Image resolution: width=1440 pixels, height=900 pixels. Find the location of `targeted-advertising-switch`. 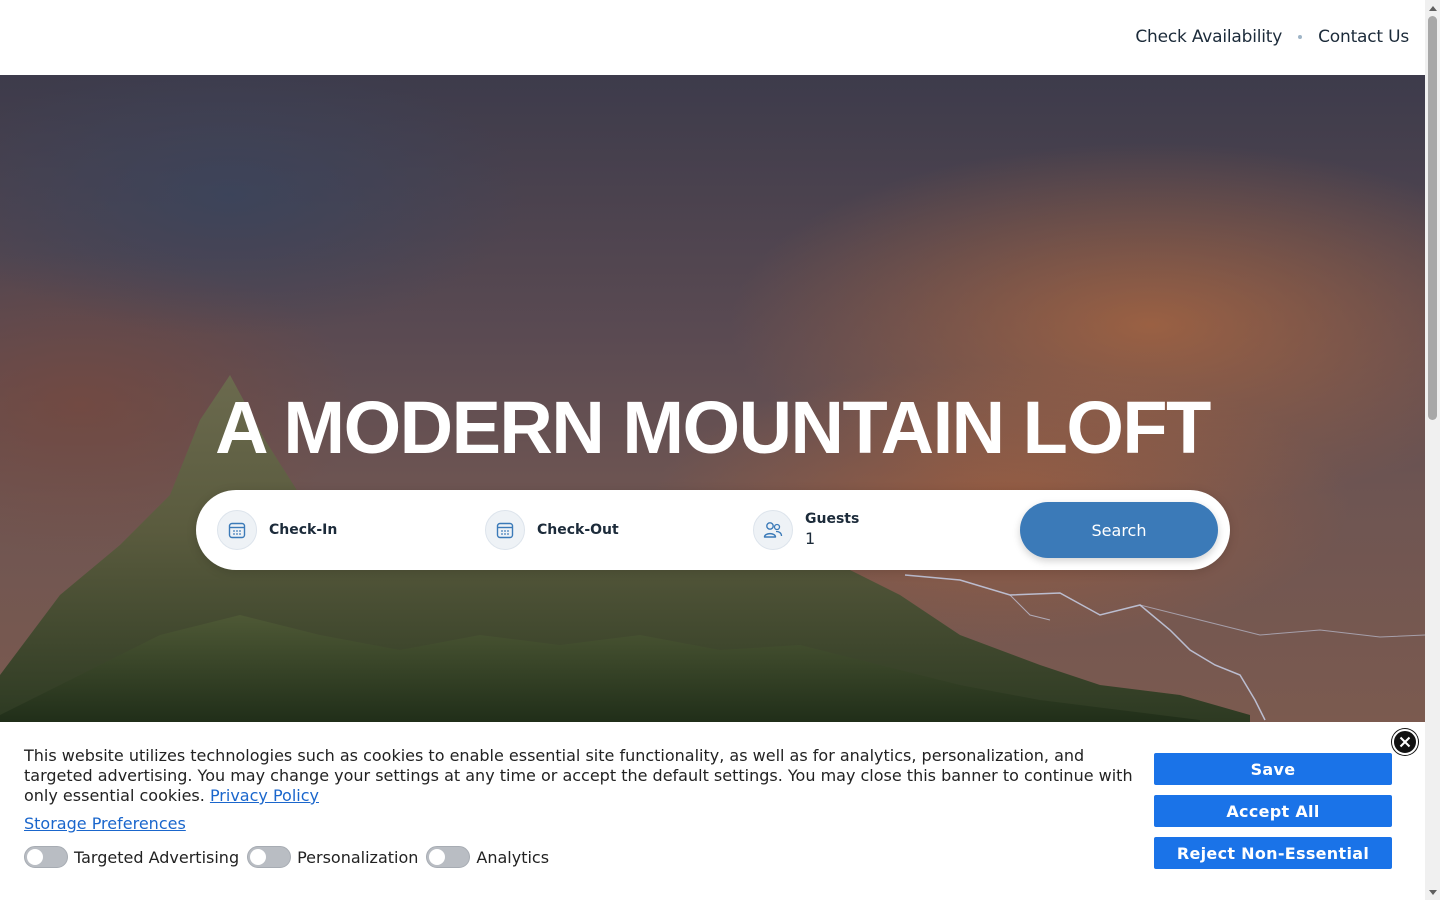

targeted-advertising-switch is located at coordinates (46, 857).